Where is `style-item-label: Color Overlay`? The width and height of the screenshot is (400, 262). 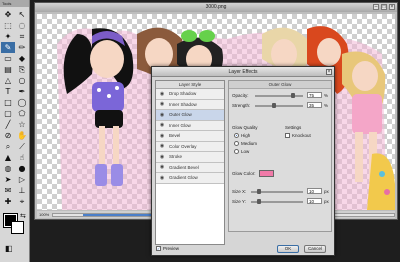
style-item-label: Color Overlay is located at coordinates (183, 146).